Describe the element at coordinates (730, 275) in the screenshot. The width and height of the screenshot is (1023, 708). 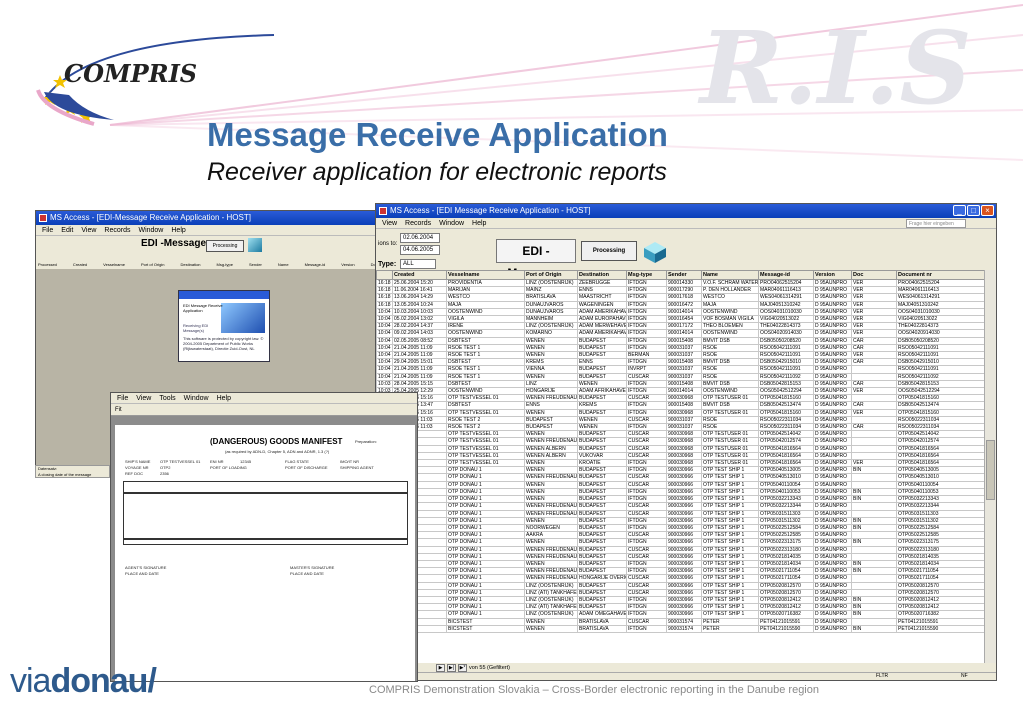
I see `column-header: Name` at that location.